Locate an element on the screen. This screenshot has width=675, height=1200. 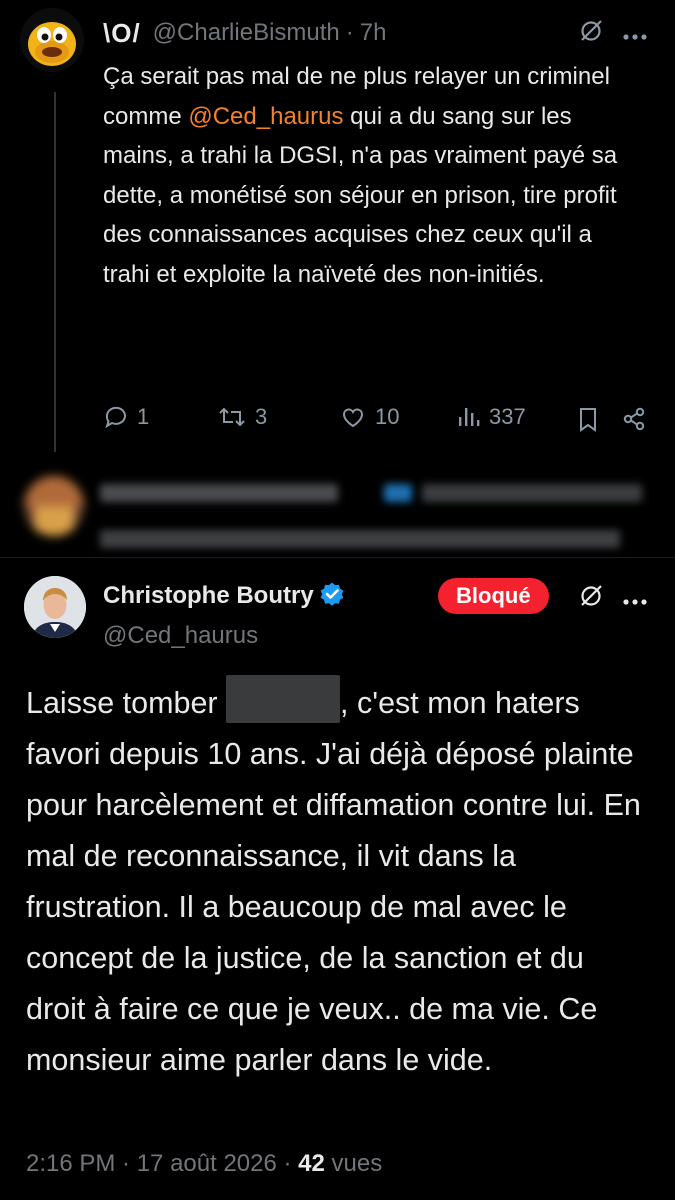
main-display-name: Christophe Boutry is located at coordinates (208, 596).